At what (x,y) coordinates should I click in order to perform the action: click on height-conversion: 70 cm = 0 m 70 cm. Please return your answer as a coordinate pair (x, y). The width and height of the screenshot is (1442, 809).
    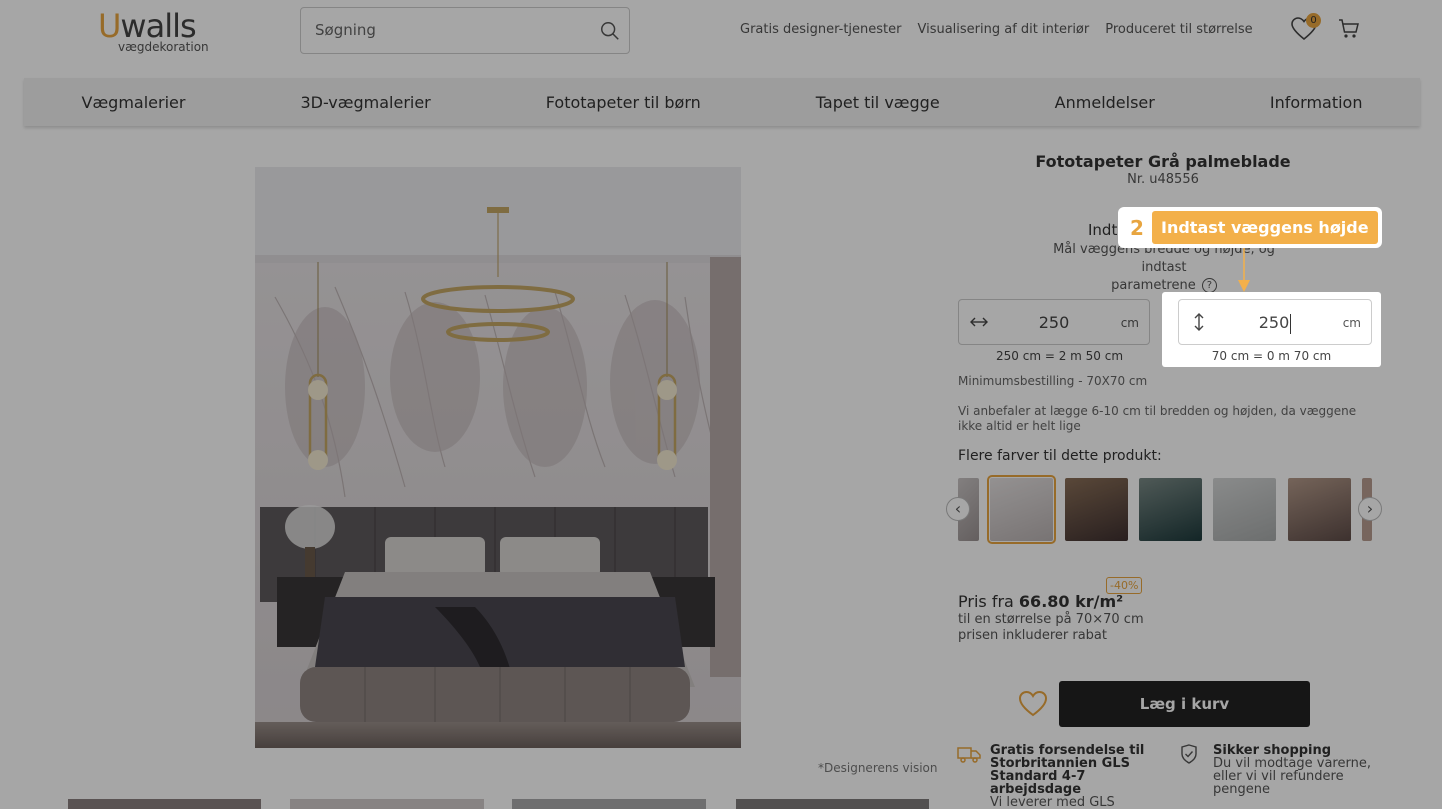
    Looking at the image, I should click on (1271, 356).